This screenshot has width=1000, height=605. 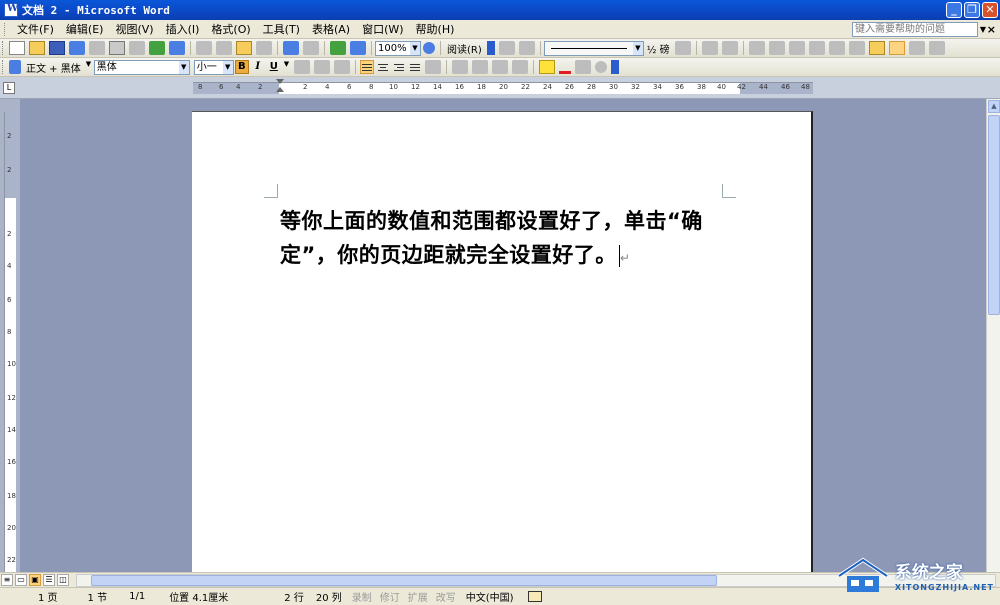 I want to click on help-question-input: 键入需要帮助的问题, so click(x=915, y=29).